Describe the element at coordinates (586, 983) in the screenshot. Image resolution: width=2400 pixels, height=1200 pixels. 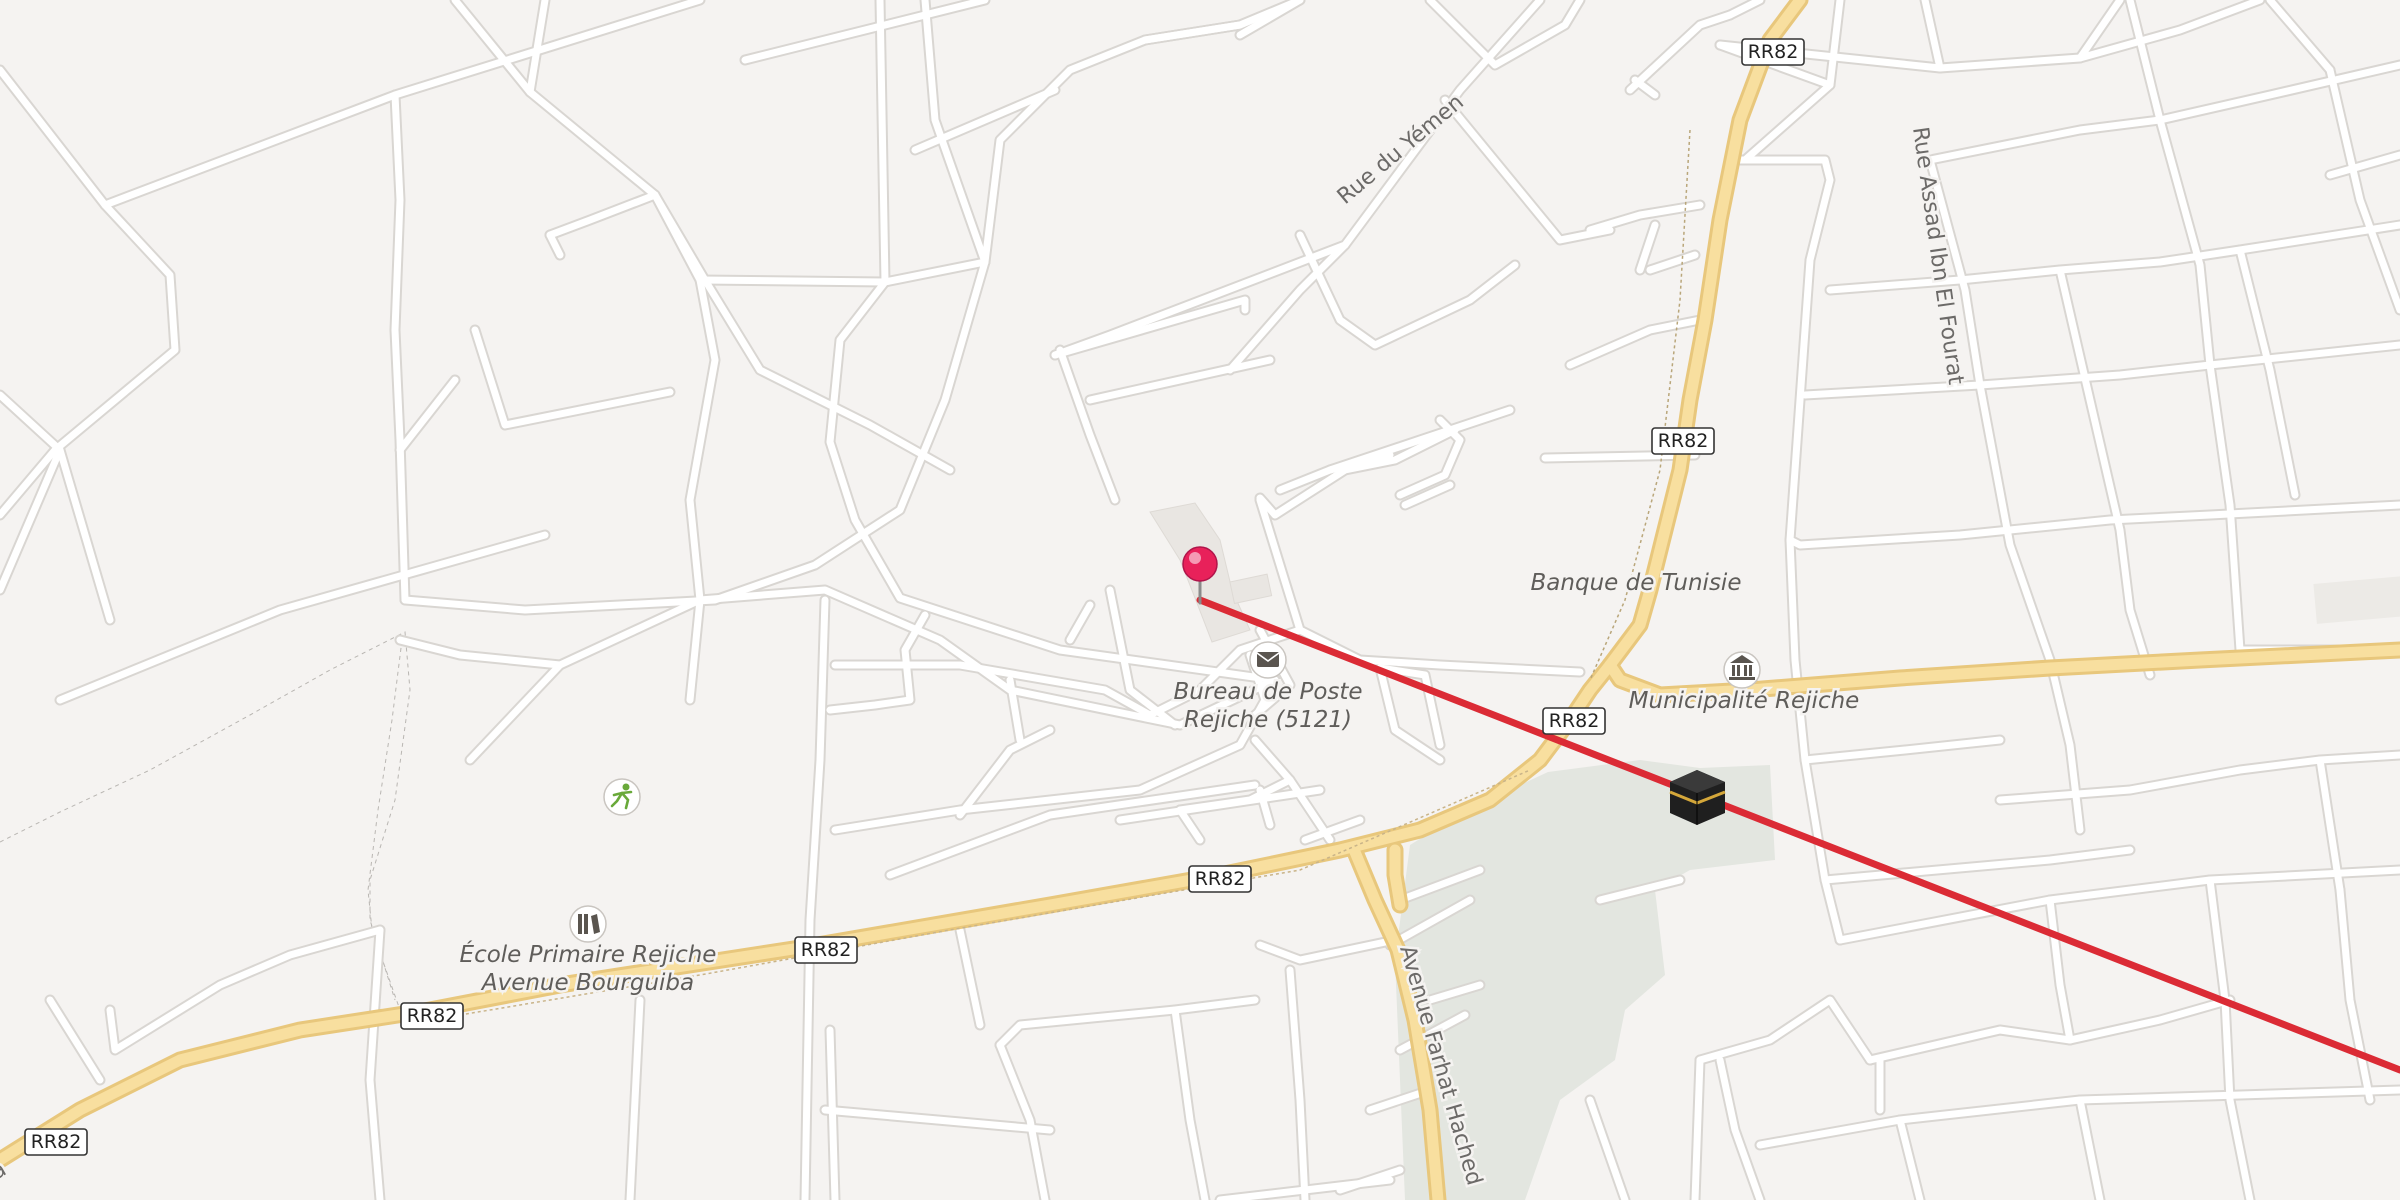
I see `poi-label-ecole-line2: Avenue Bourguiba` at that location.